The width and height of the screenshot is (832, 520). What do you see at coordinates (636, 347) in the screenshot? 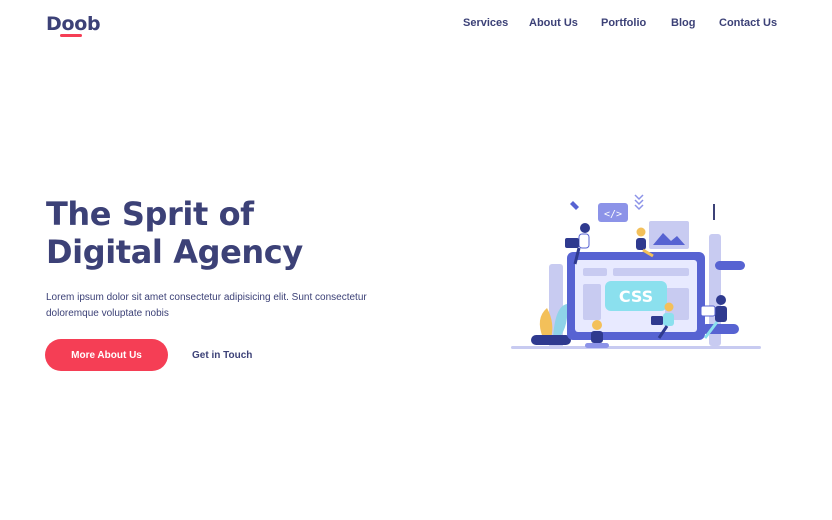
I see `ground-line` at bounding box center [636, 347].